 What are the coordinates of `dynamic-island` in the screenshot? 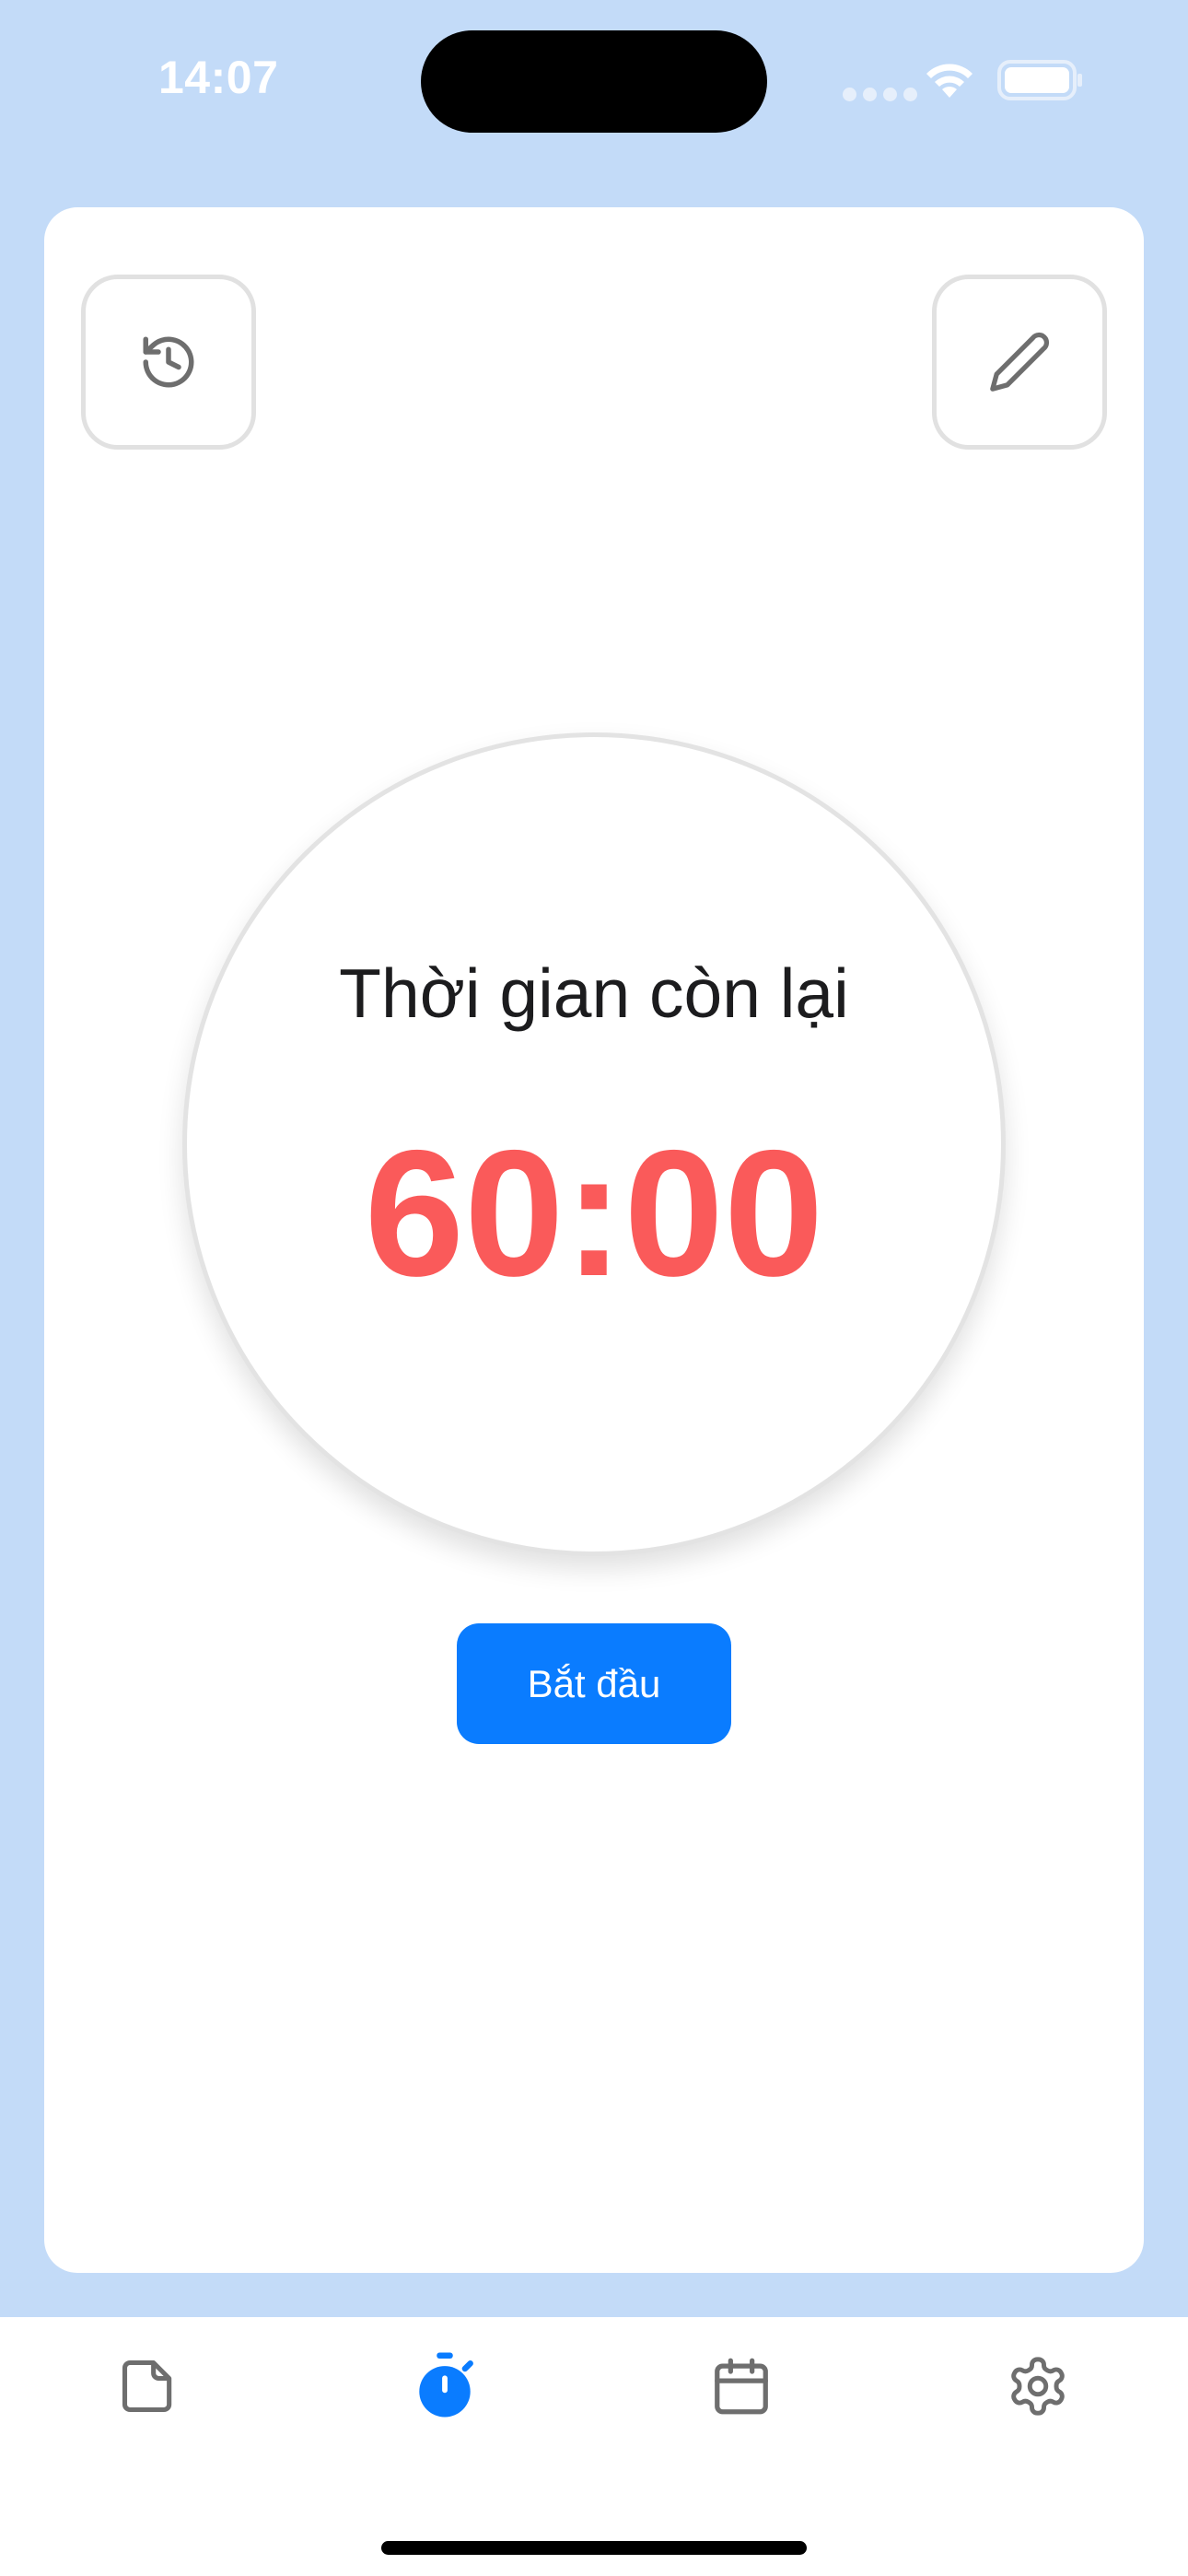 It's located at (594, 81).